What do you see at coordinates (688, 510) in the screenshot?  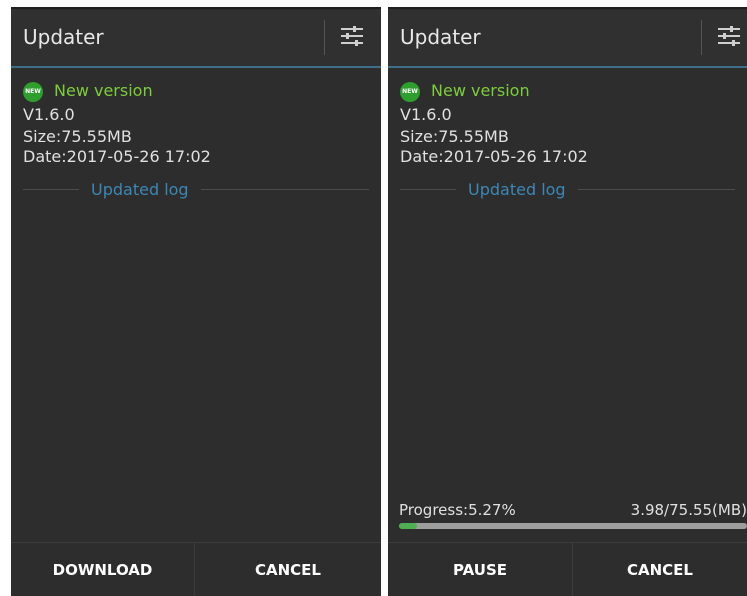 I see `progress-size-text: 3.98/75.55(MB)` at bounding box center [688, 510].